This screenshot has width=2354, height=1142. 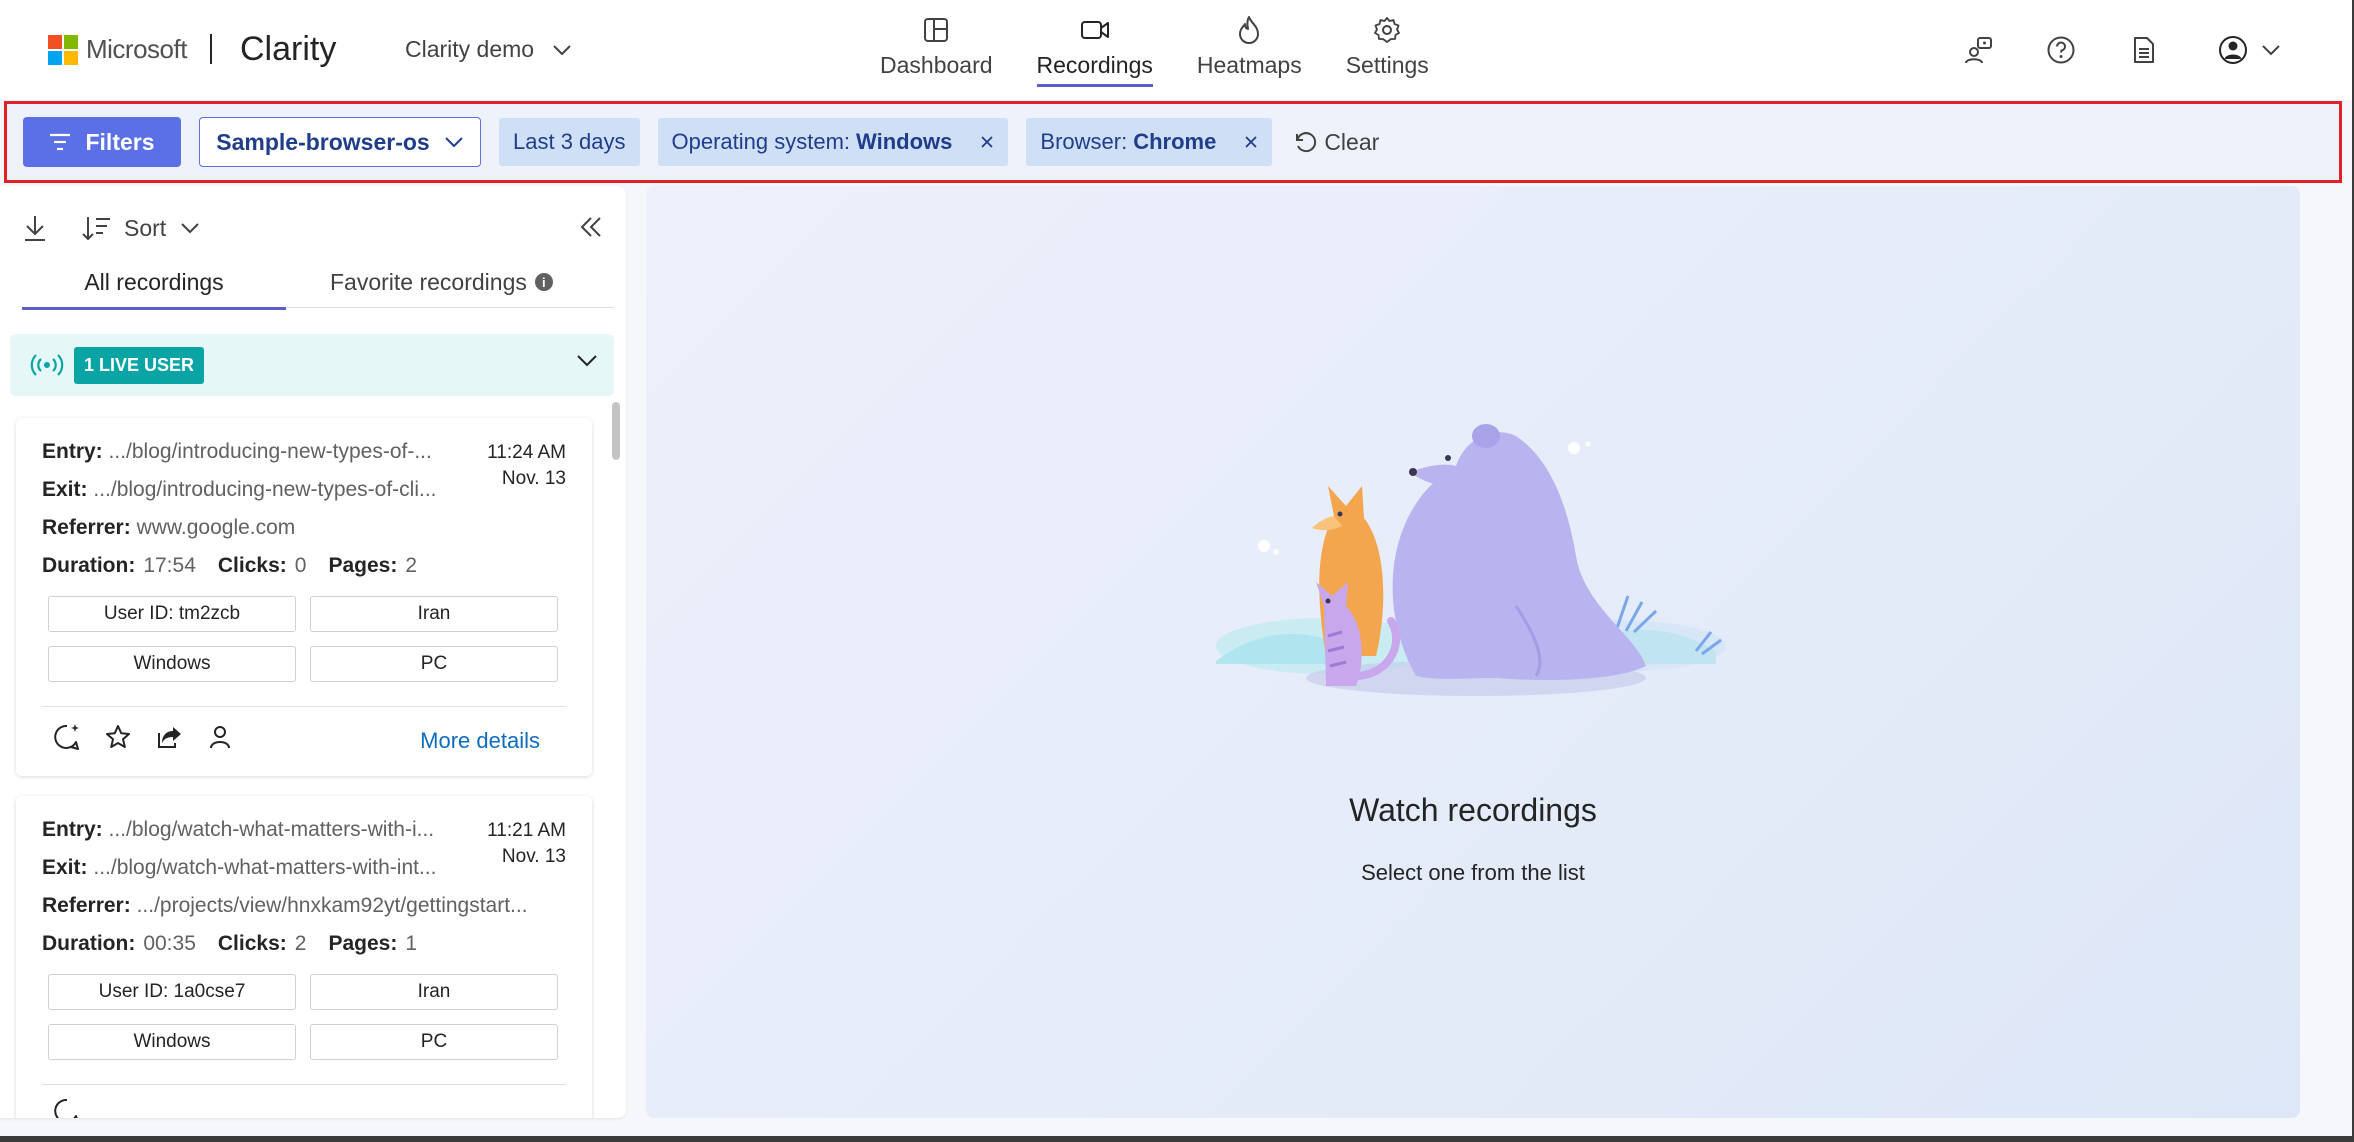 What do you see at coordinates (936, 50) in the screenshot?
I see `nav-dashboard: Dashboard` at bounding box center [936, 50].